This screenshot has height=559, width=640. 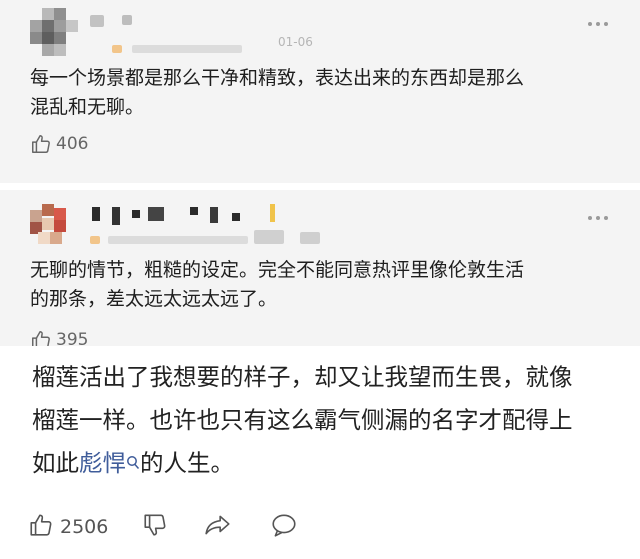 What do you see at coordinates (55, 463) in the screenshot?
I see `main-comment-text-prefix: 如此` at bounding box center [55, 463].